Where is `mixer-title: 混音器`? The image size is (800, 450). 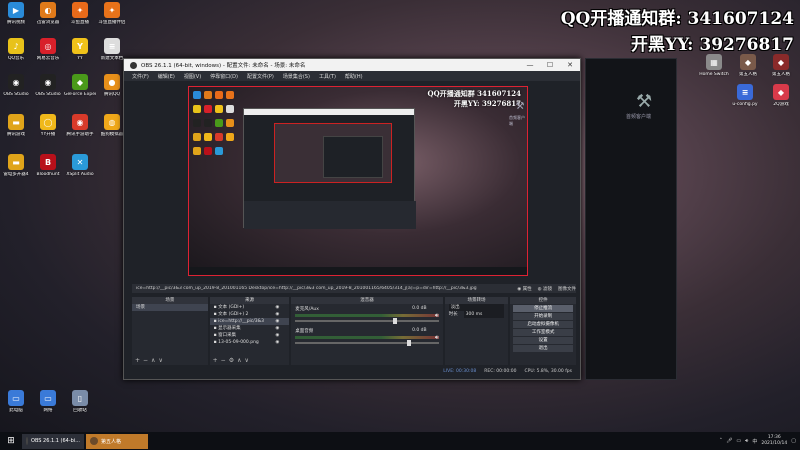
mixer-title: 混音器 is located at coordinates (367, 300).